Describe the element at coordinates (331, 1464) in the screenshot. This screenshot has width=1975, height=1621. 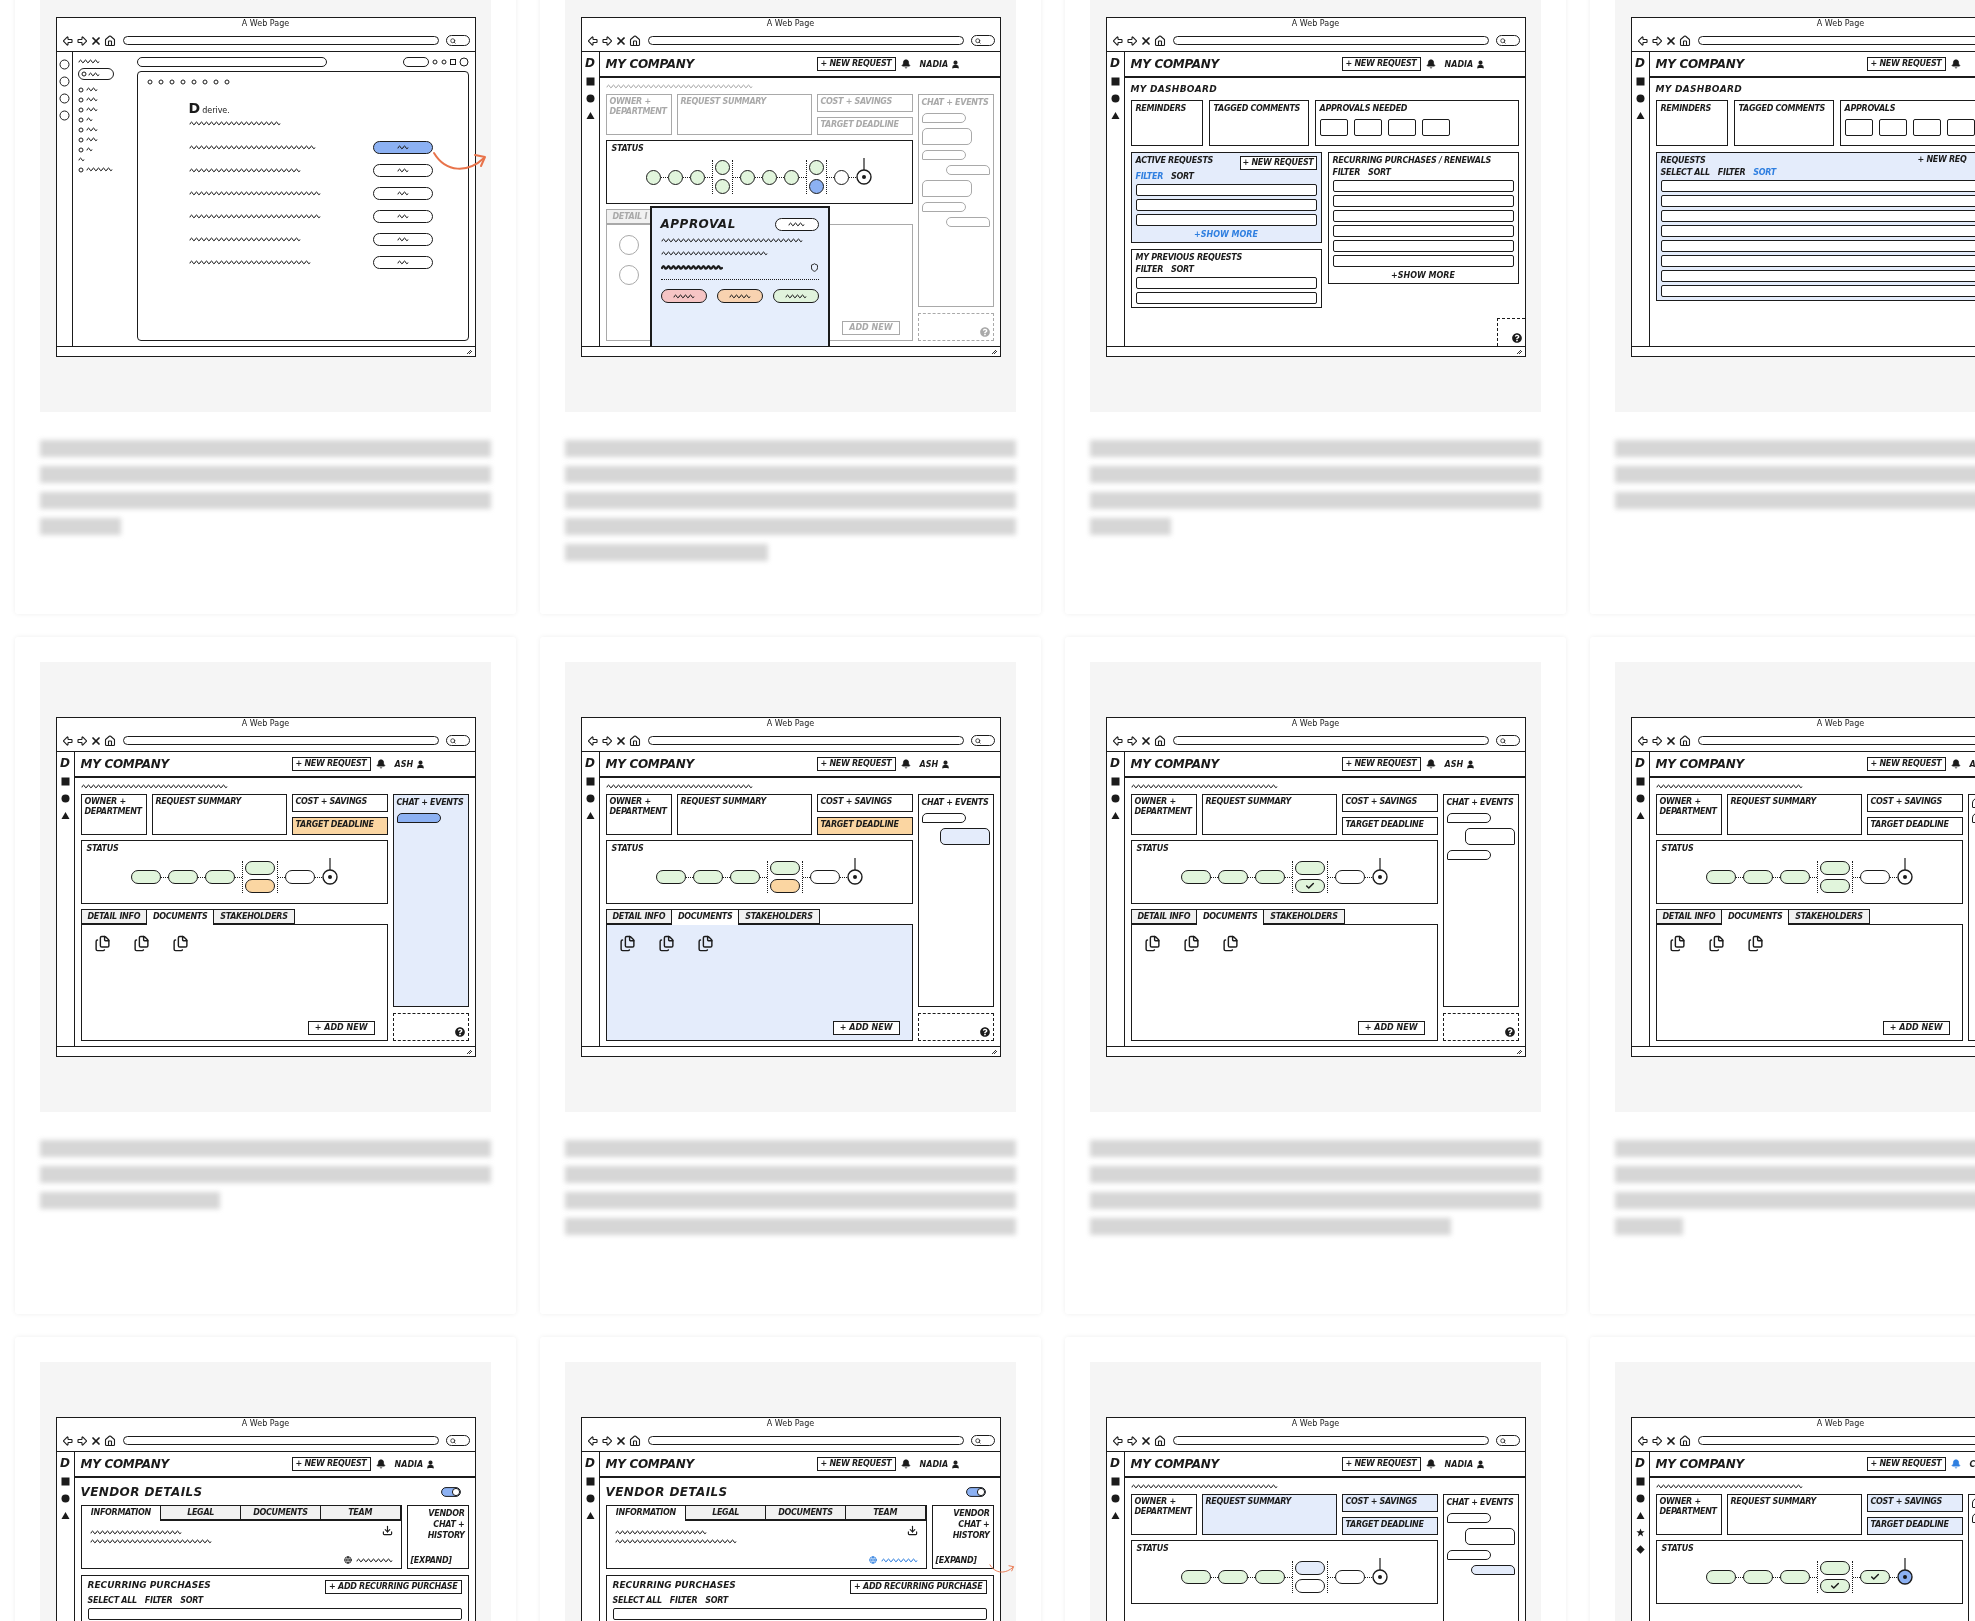
I see `new-request-button: + NEW REQUEST` at that location.